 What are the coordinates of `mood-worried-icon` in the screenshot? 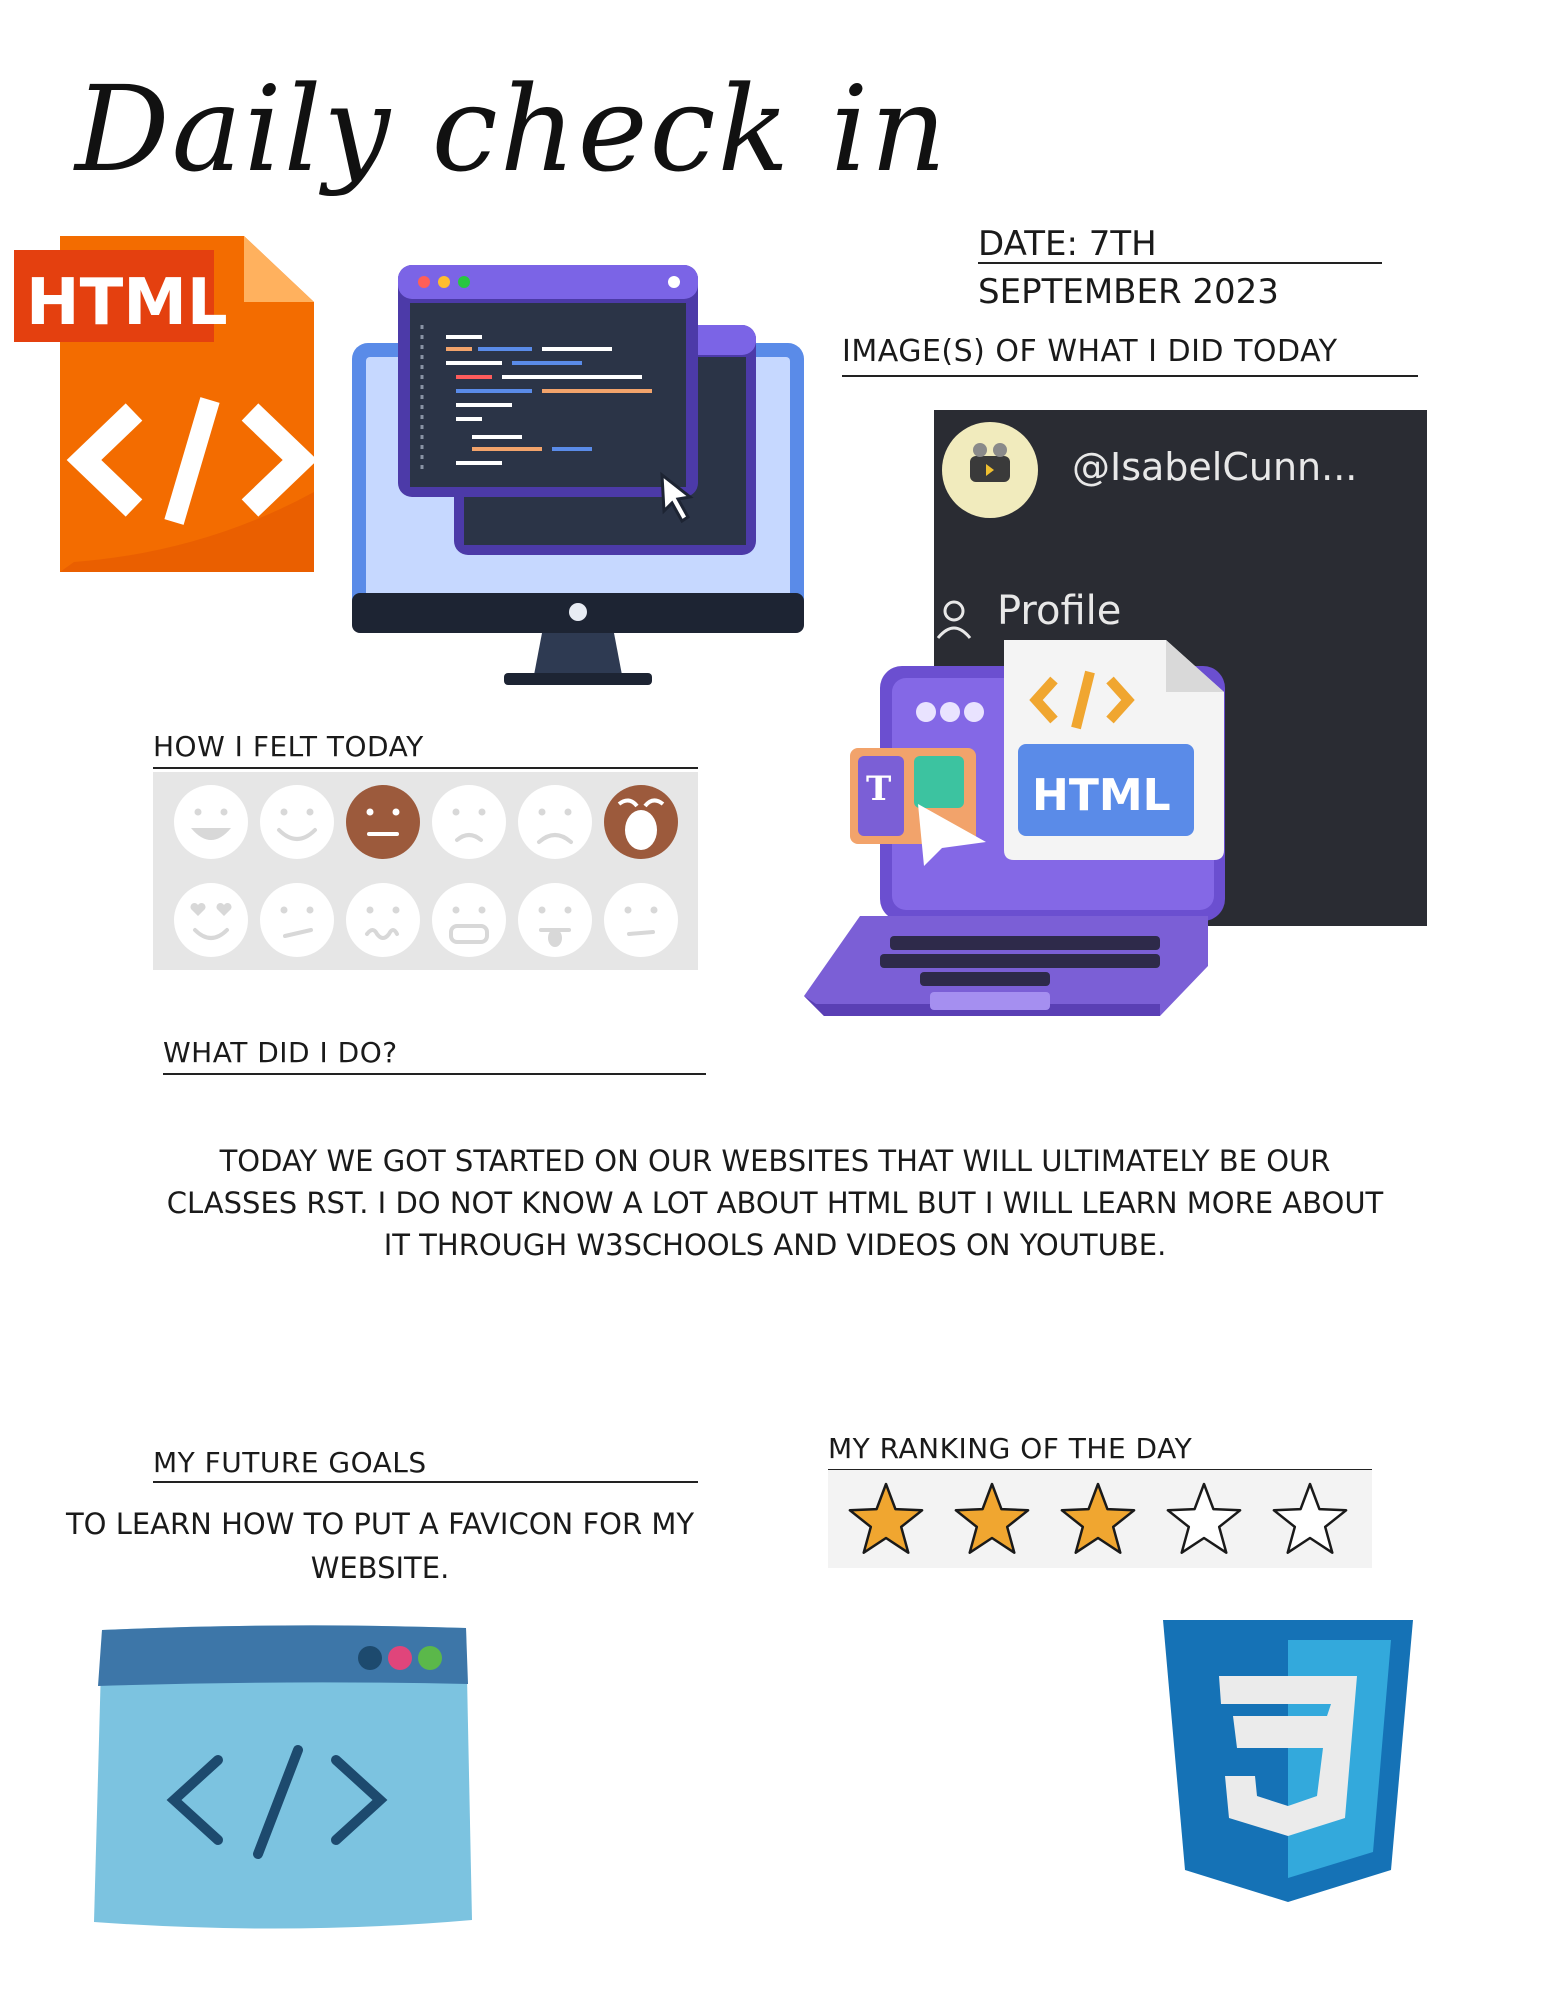 It's located at (469, 822).